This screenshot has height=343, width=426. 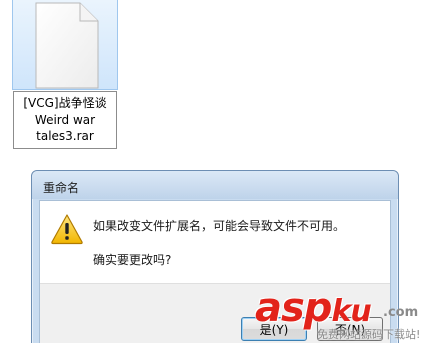 What do you see at coordinates (65, 136) in the screenshot?
I see `filename-line-3: tales3.rar` at bounding box center [65, 136].